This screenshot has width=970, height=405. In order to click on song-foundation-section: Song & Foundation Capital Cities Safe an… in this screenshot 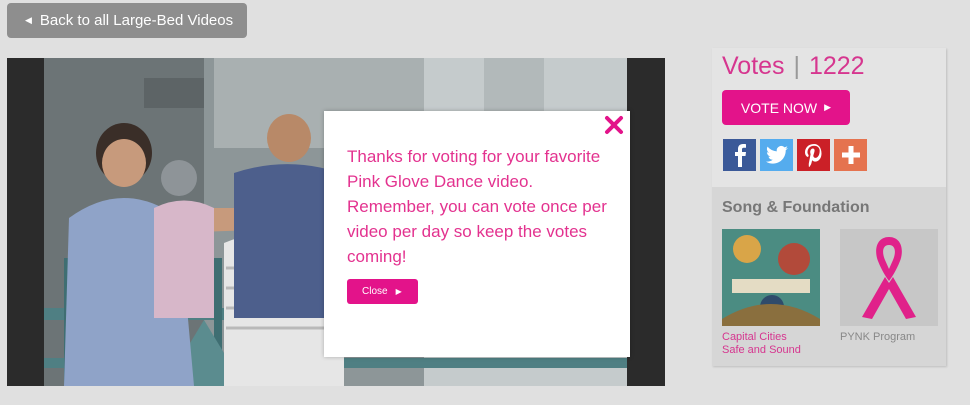, I will do `click(829, 276)`.